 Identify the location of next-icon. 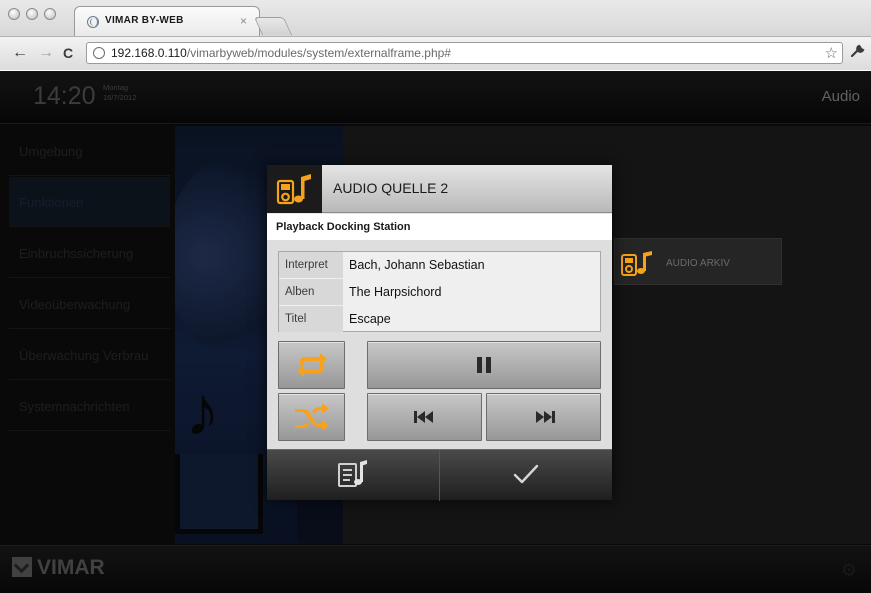
(545, 417).